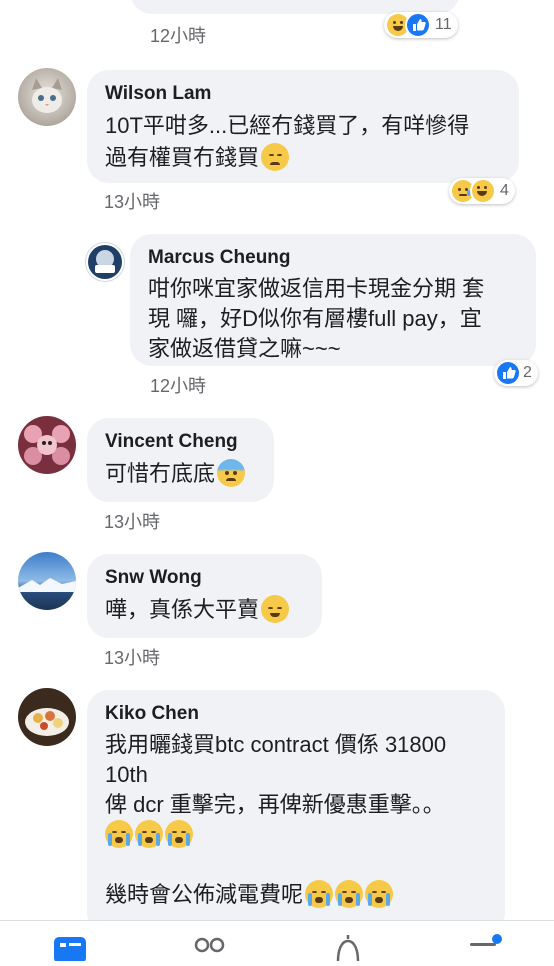  I want to click on anxious-sweat-emoji-icon, so click(231, 473).